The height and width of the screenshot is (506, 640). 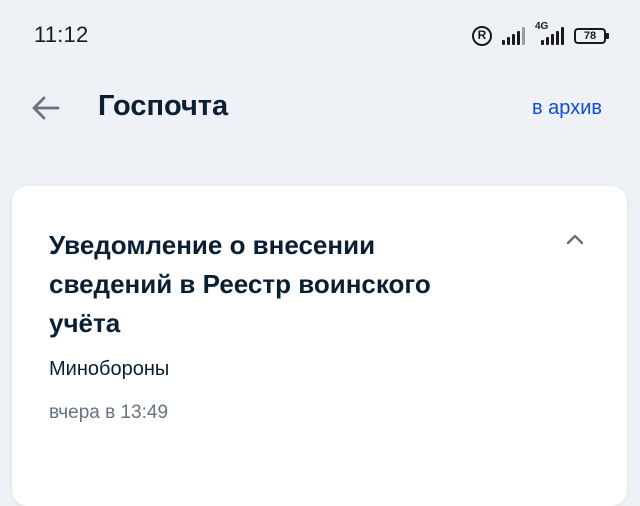 What do you see at coordinates (591, 36) in the screenshot?
I see `battery-icon: 78` at bounding box center [591, 36].